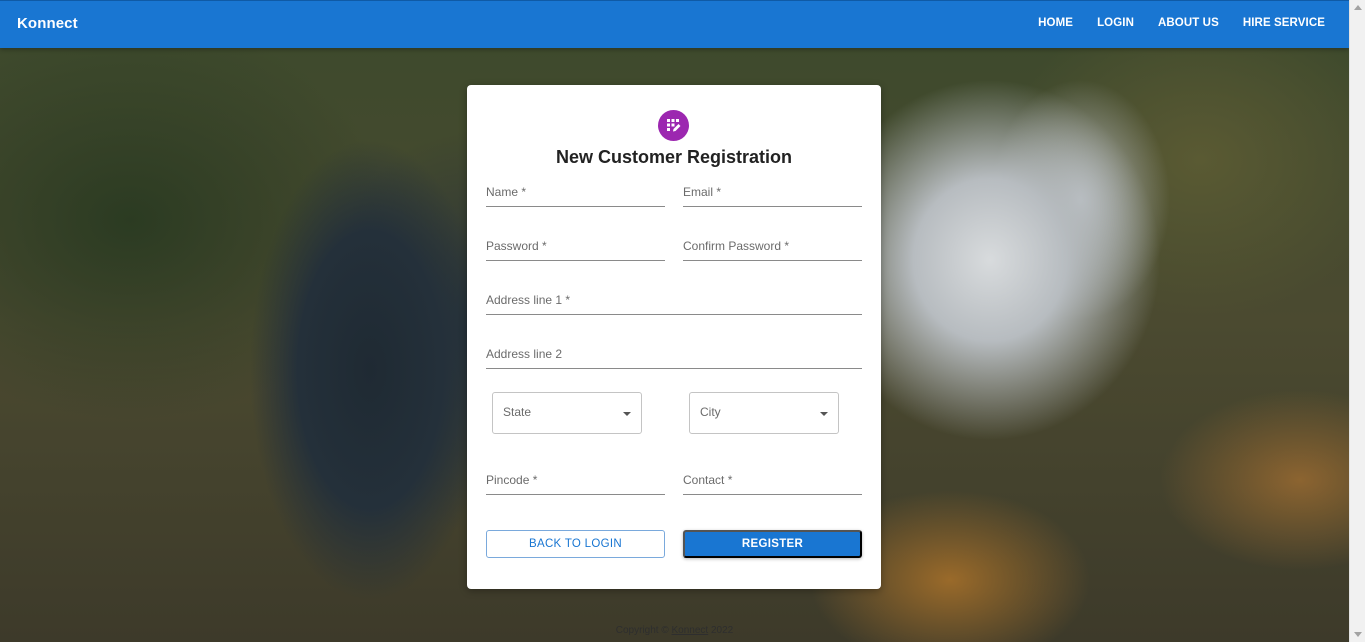 This screenshot has height=642, width=1365. What do you see at coordinates (772, 196) in the screenshot?
I see `email-field: Email *` at bounding box center [772, 196].